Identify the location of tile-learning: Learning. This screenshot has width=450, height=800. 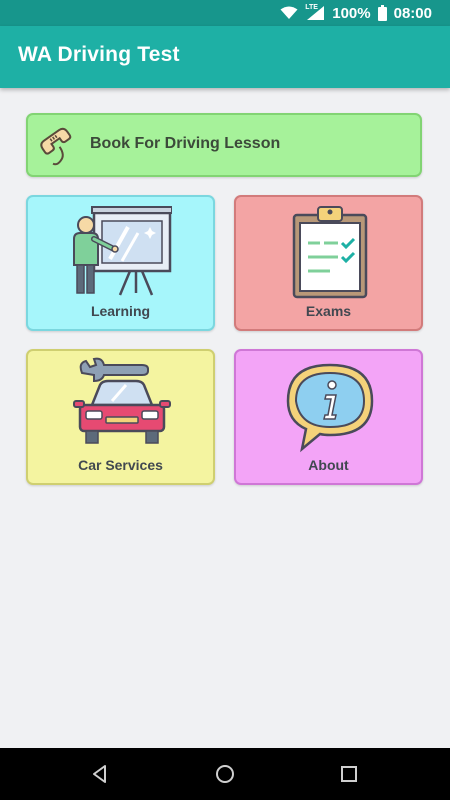
(120, 263).